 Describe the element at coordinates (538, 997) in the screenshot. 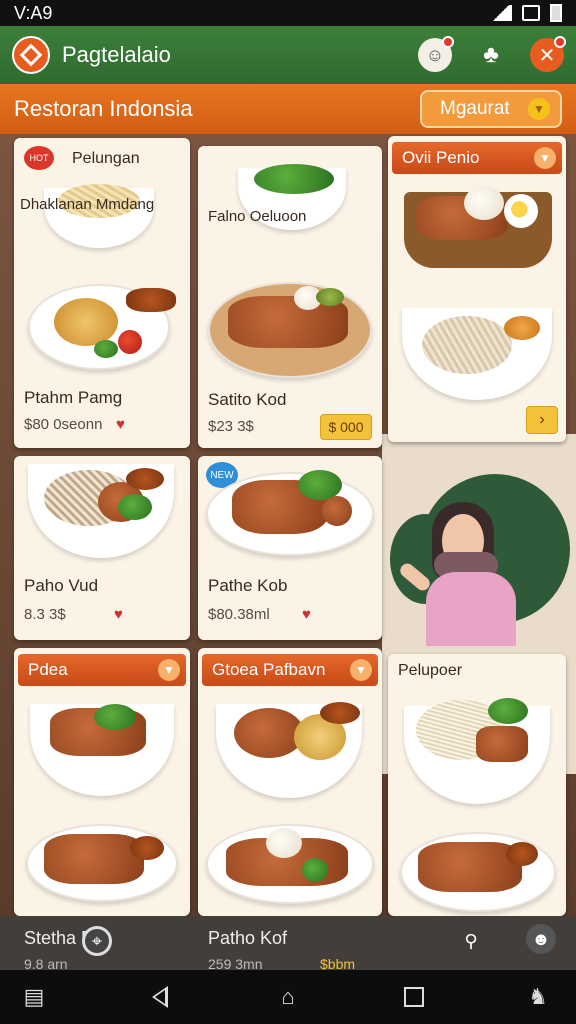

I see `assistant-icon: ♞` at that location.